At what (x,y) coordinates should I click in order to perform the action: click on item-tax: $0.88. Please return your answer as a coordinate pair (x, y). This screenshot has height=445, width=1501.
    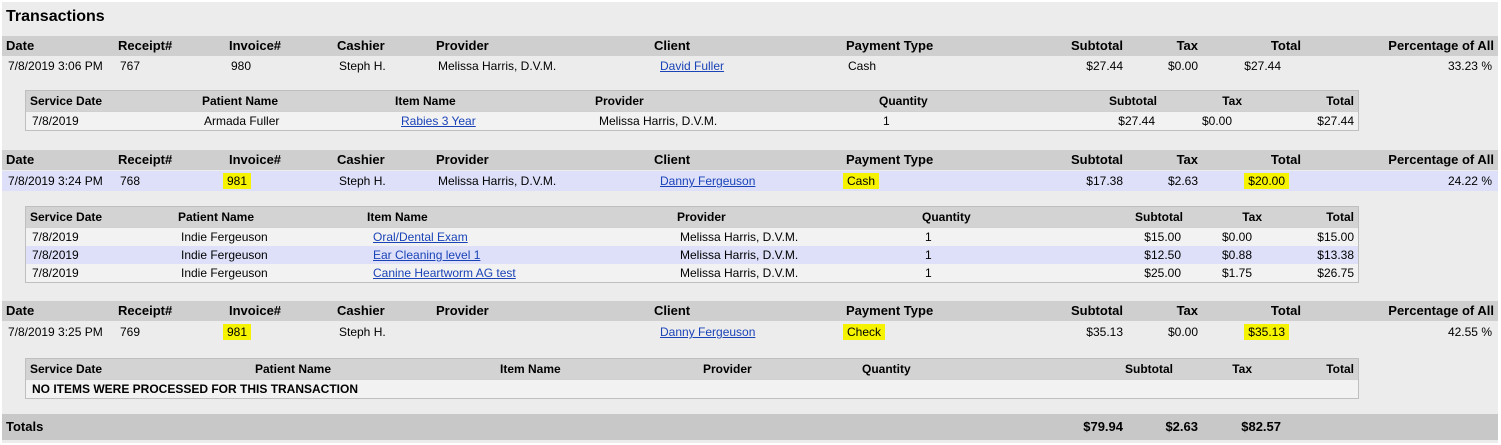
    Looking at the image, I should click on (1236, 255).